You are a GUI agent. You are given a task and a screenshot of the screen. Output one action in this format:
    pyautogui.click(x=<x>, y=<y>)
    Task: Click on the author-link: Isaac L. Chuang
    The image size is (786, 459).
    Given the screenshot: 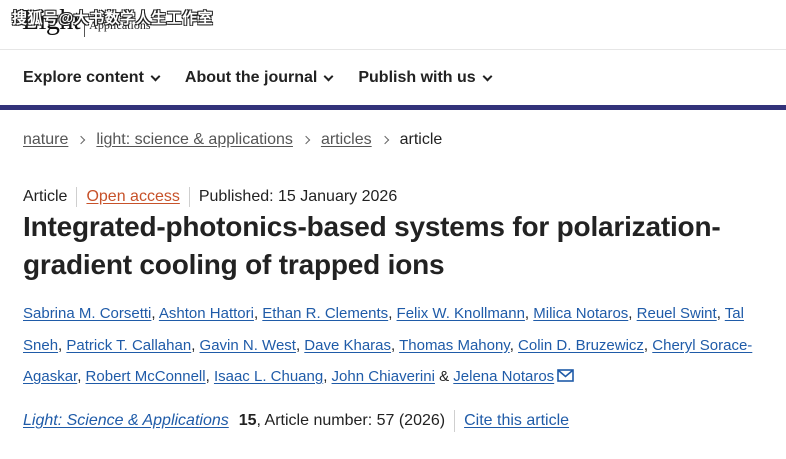 What is the action you would take?
    pyautogui.click(x=268, y=376)
    